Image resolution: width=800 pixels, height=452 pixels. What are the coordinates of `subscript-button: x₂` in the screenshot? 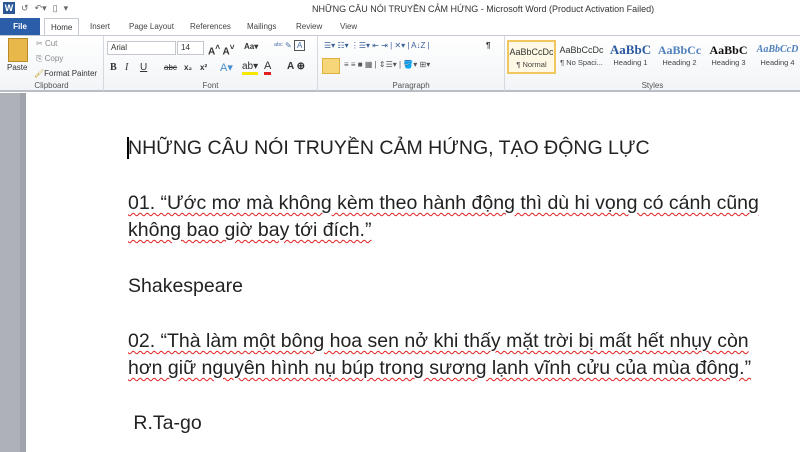 It's located at (188, 67).